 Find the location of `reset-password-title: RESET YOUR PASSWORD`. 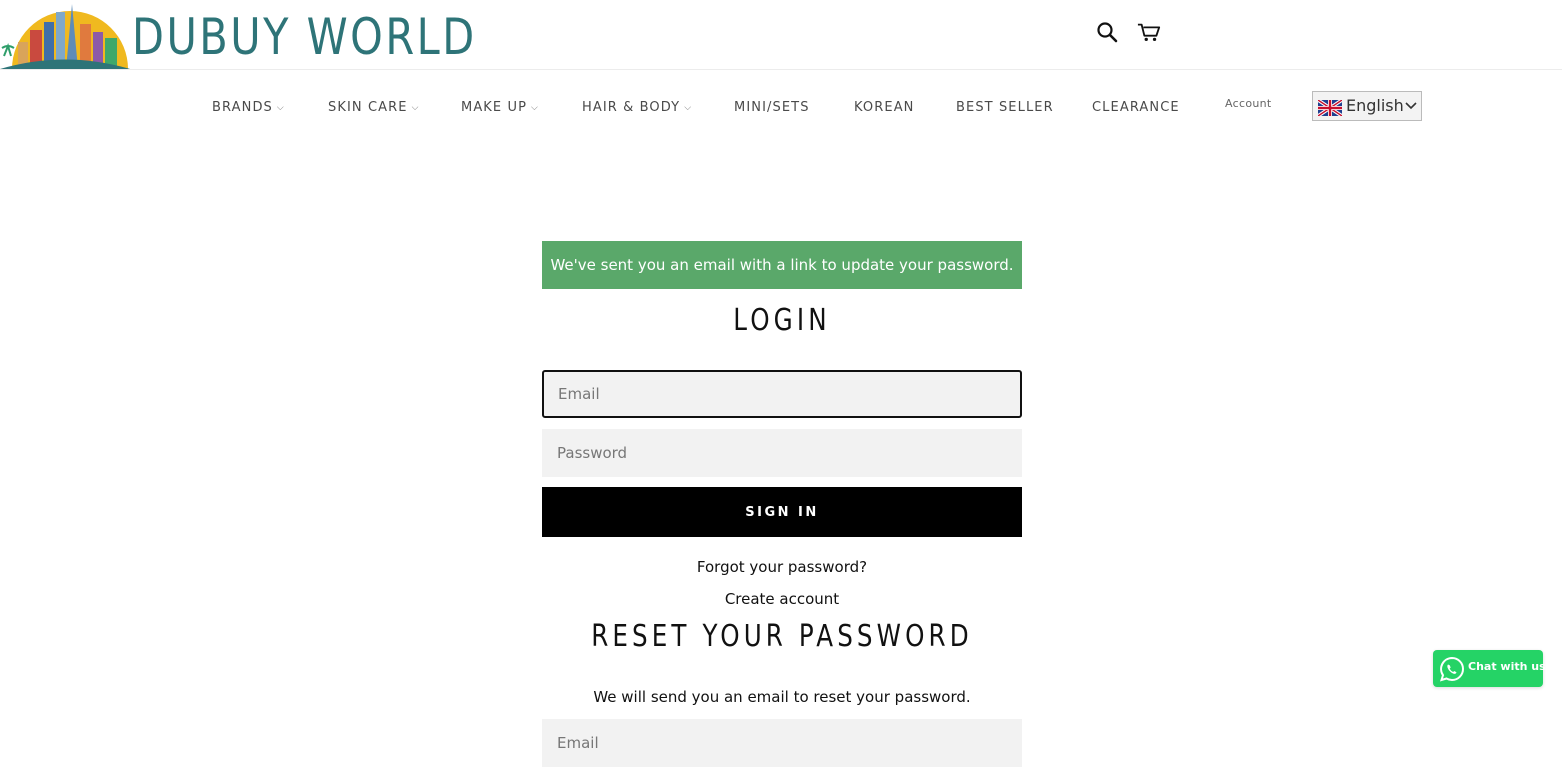

reset-password-title: RESET YOUR PASSWORD is located at coordinates (782, 636).